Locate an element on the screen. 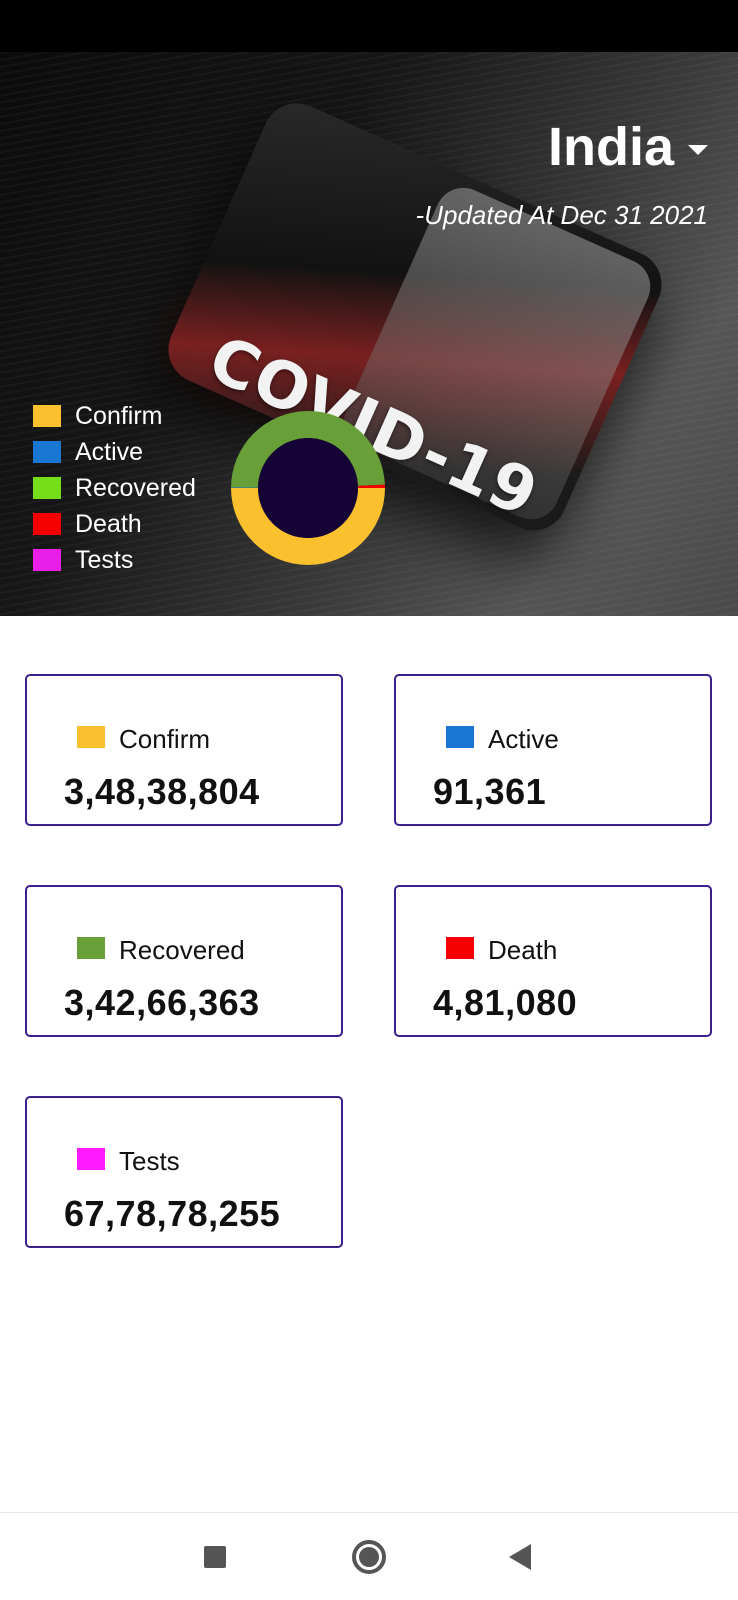  circle-icon is located at coordinates (369, 1557).